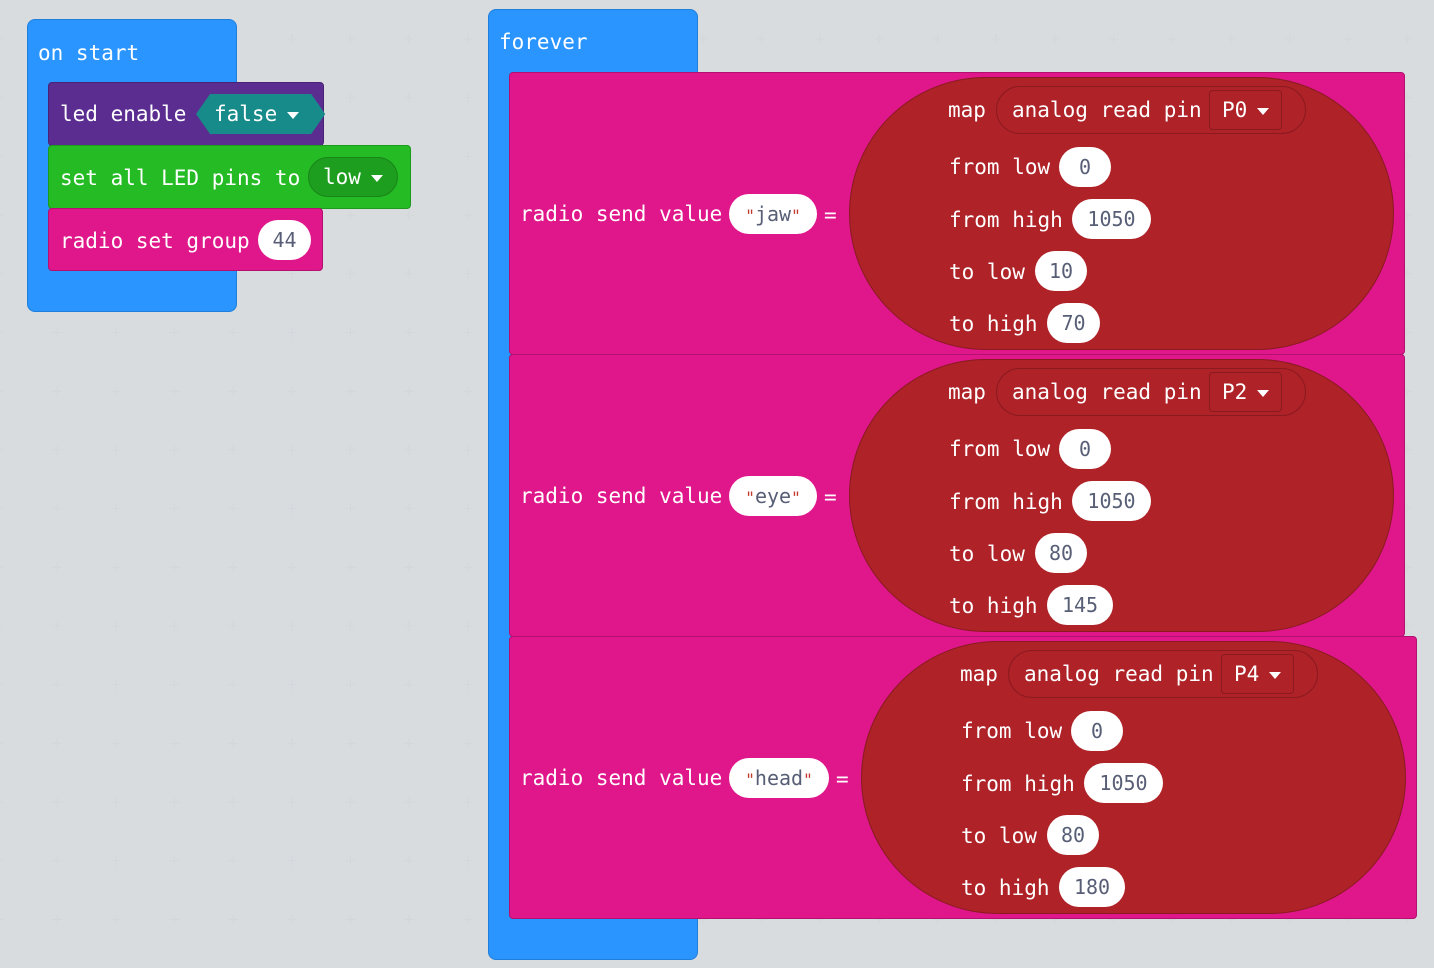  Describe the element at coordinates (999, 836) in the screenshot. I see `to-low-label: to low` at that location.